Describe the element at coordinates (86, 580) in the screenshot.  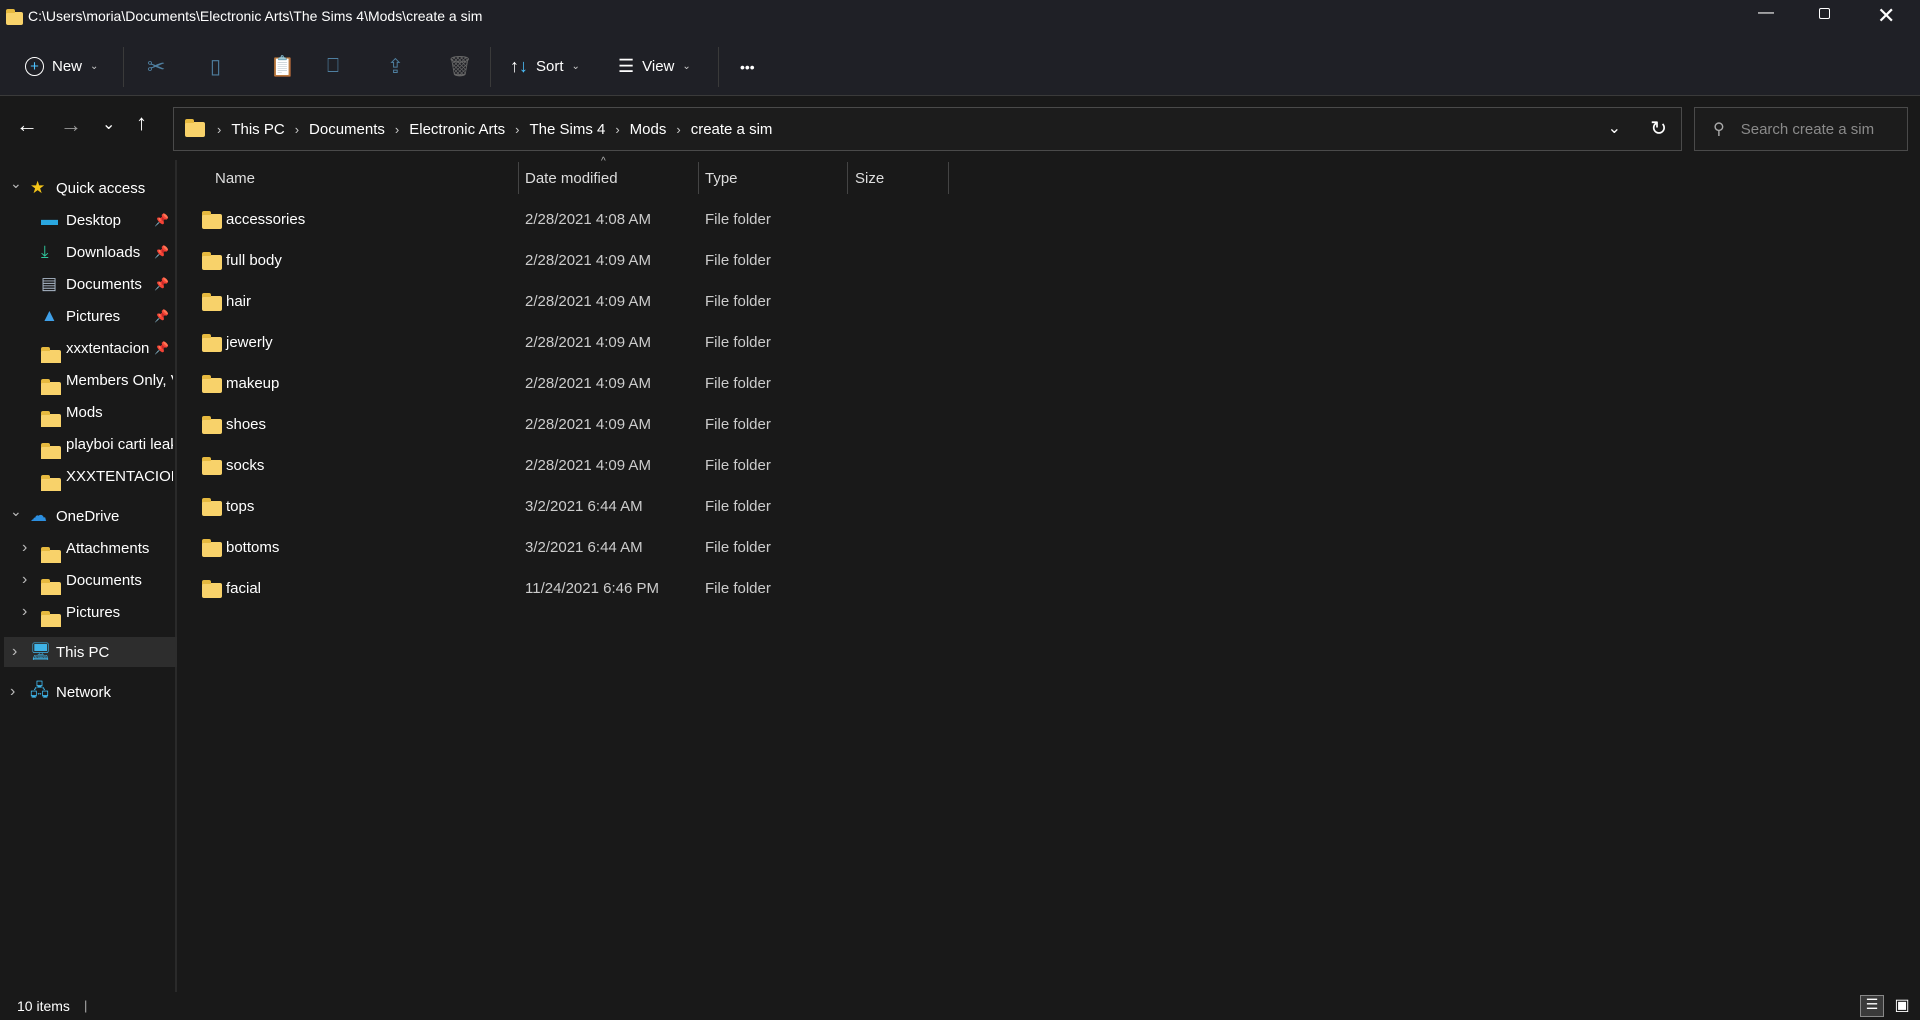
I see `sidebar-onedrive-documents: › Documents` at that location.